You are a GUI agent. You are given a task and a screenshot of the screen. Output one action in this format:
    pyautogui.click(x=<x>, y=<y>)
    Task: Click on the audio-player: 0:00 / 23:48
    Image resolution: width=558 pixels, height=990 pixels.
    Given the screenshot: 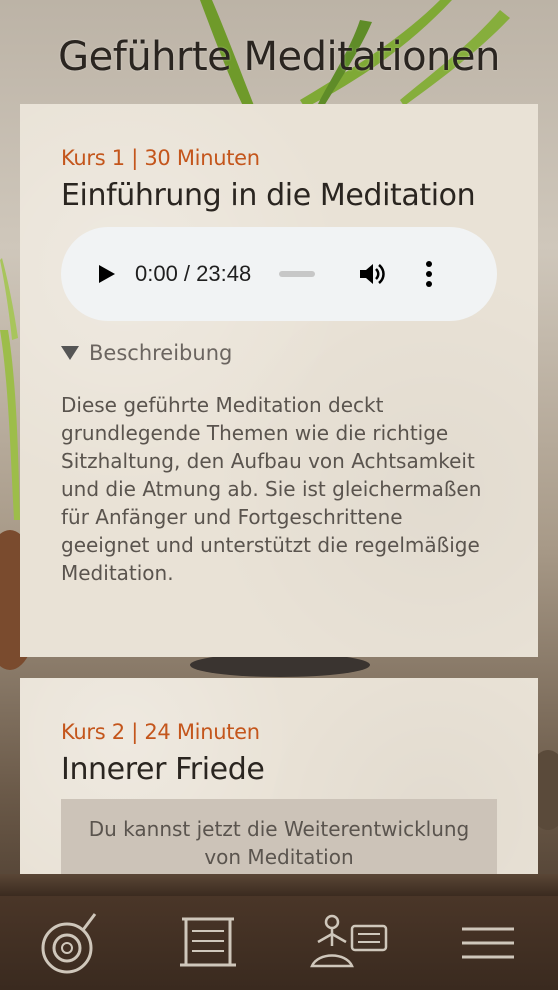 What is the action you would take?
    pyautogui.click(x=279, y=274)
    